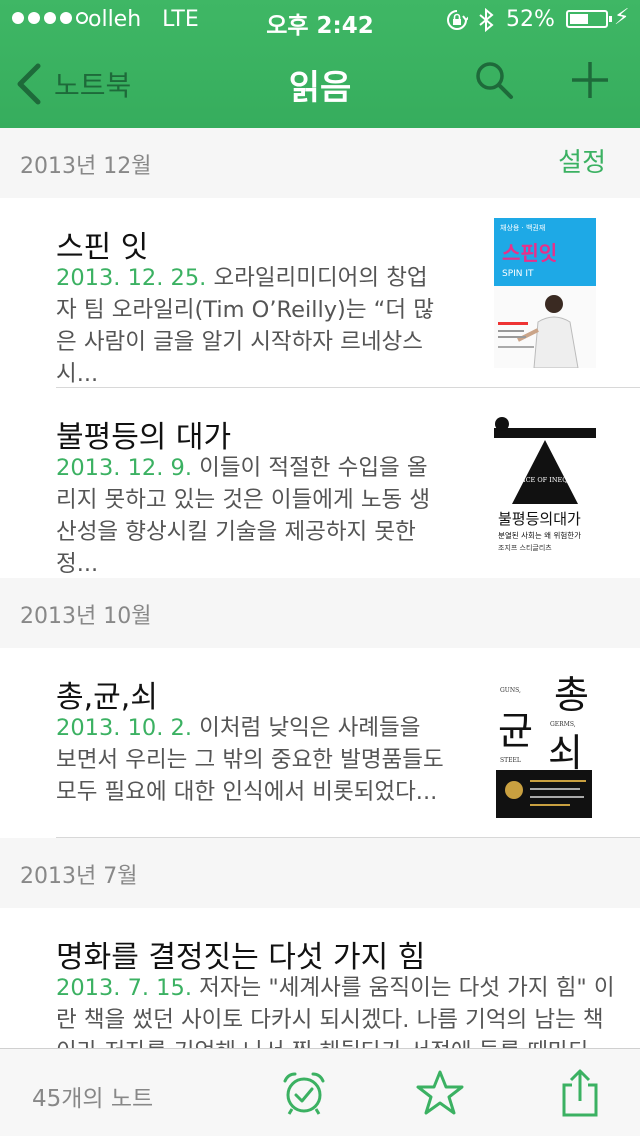  What do you see at coordinates (29, 84) in the screenshot?
I see `chevron-left-icon` at bounding box center [29, 84].